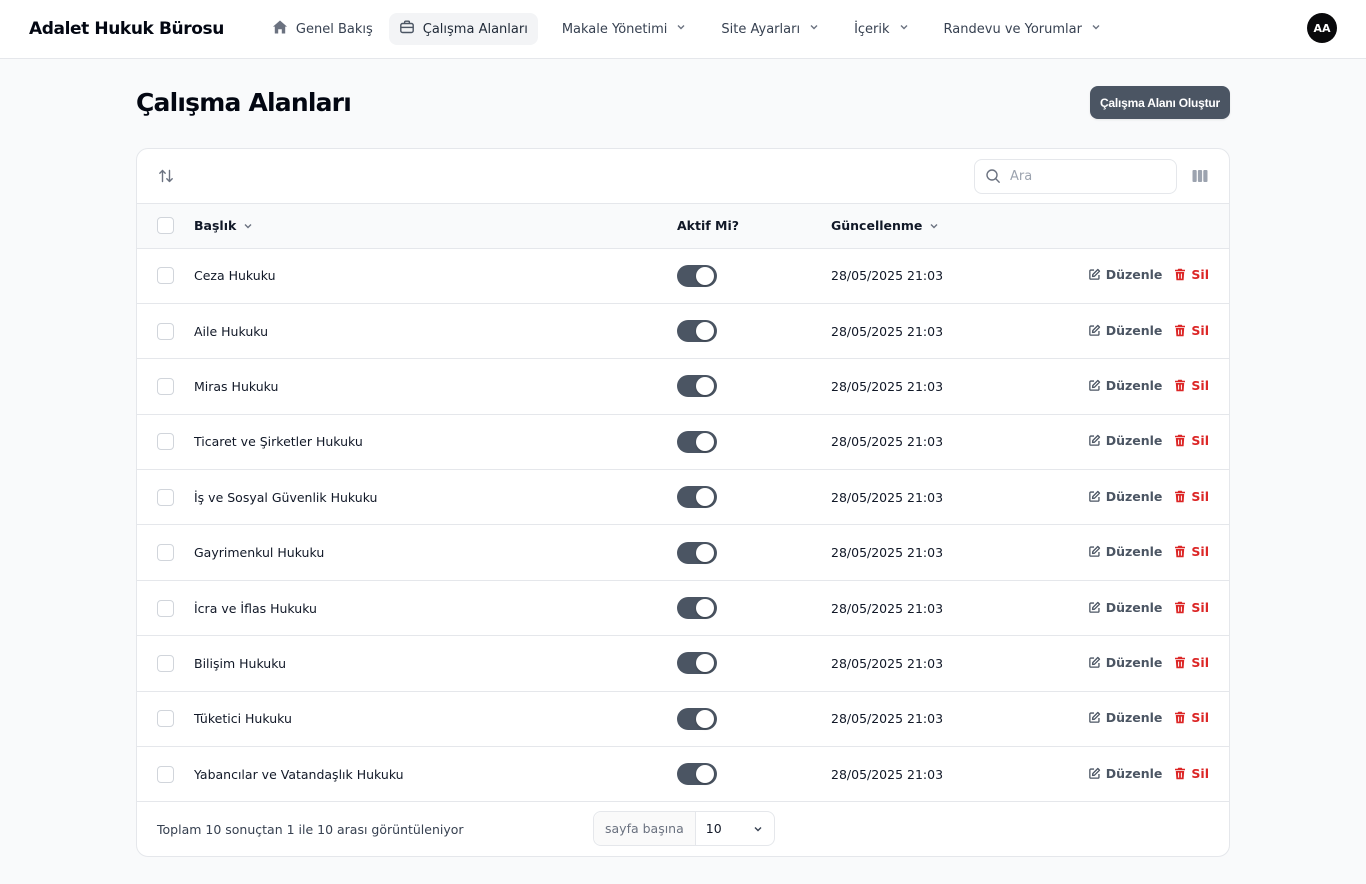 The image size is (1366, 884). Describe the element at coordinates (735, 828) in the screenshot. I see `per-page-select: 10` at that location.